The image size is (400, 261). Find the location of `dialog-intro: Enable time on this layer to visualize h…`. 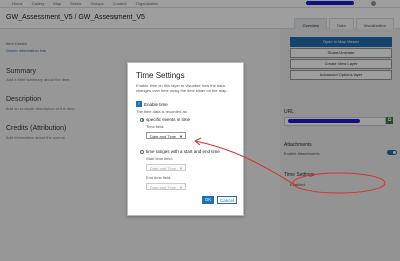

dialog-intro: Enable time on this layer to visualize h… is located at coordinates (182, 88).